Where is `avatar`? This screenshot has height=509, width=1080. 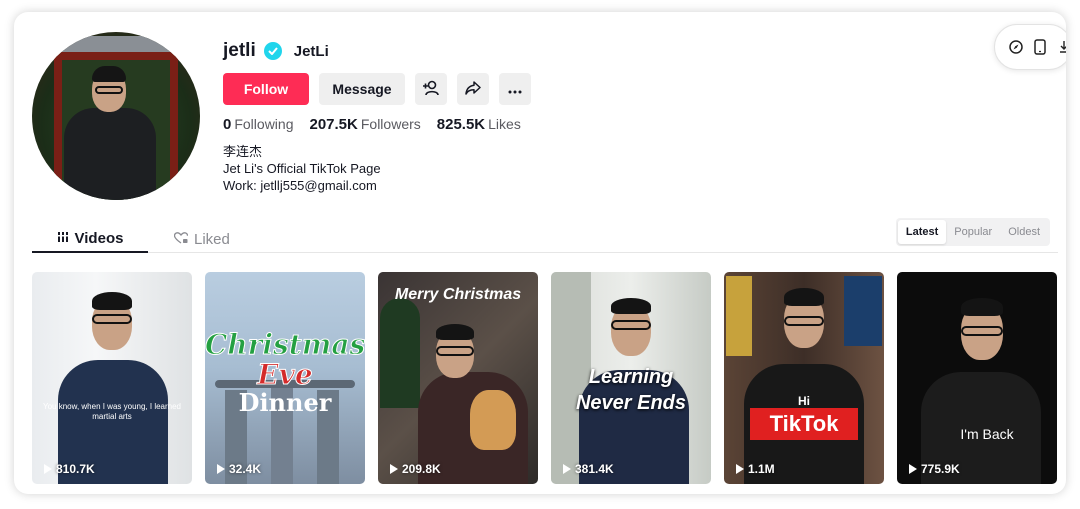 avatar is located at coordinates (116, 116).